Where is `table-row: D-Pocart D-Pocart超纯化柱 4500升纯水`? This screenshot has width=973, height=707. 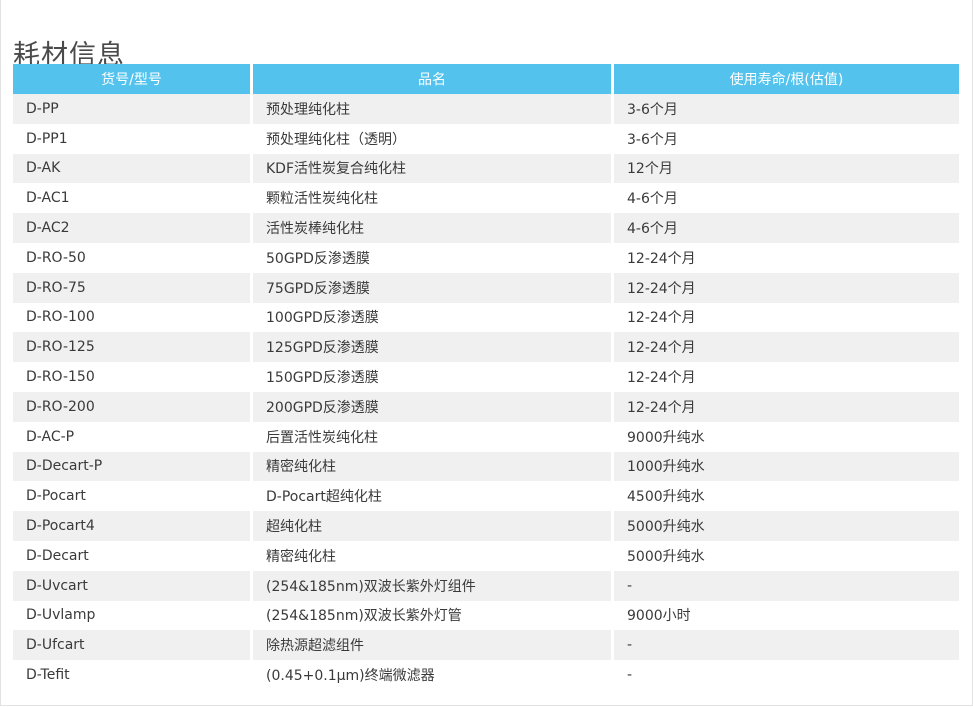 table-row: D-Pocart D-Pocart超纯化柱 4500升纯水 is located at coordinates (486, 496).